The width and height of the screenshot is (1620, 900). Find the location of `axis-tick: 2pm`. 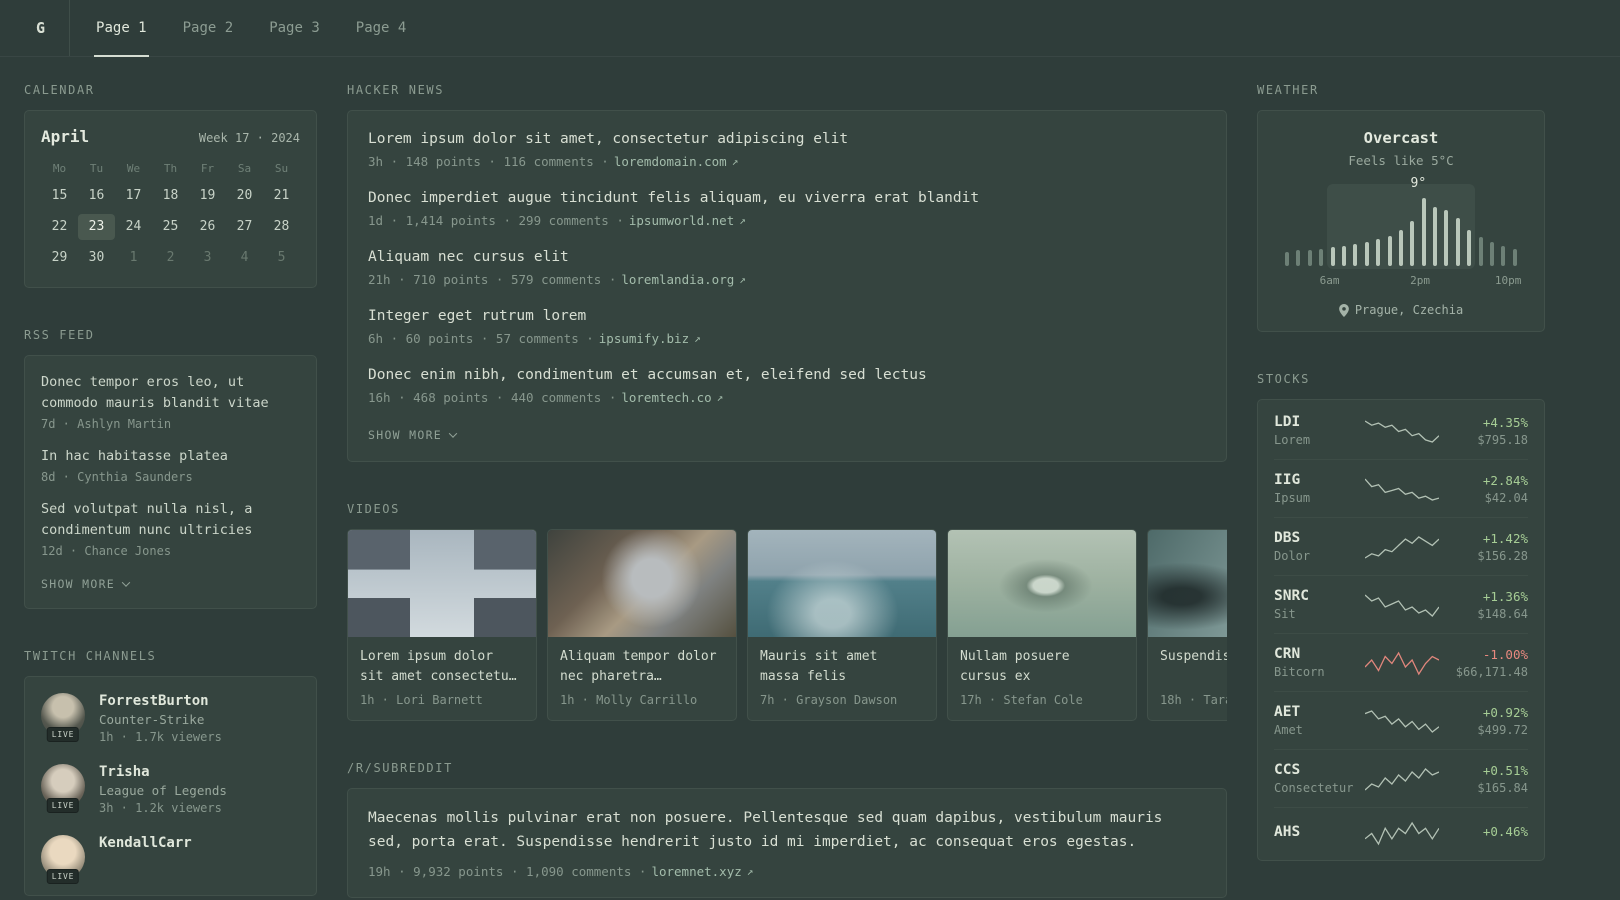

axis-tick: 2pm is located at coordinates (1420, 280).